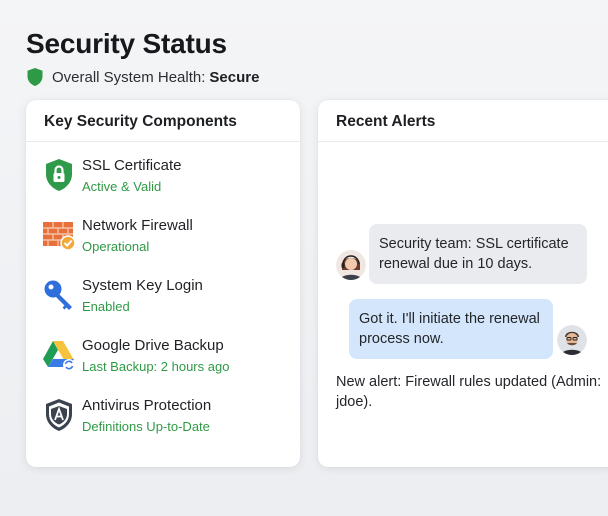  What do you see at coordinates (122, 186) in the screenshot?
I see `component-status: Active & Valid` at bounding box center [122, 186].